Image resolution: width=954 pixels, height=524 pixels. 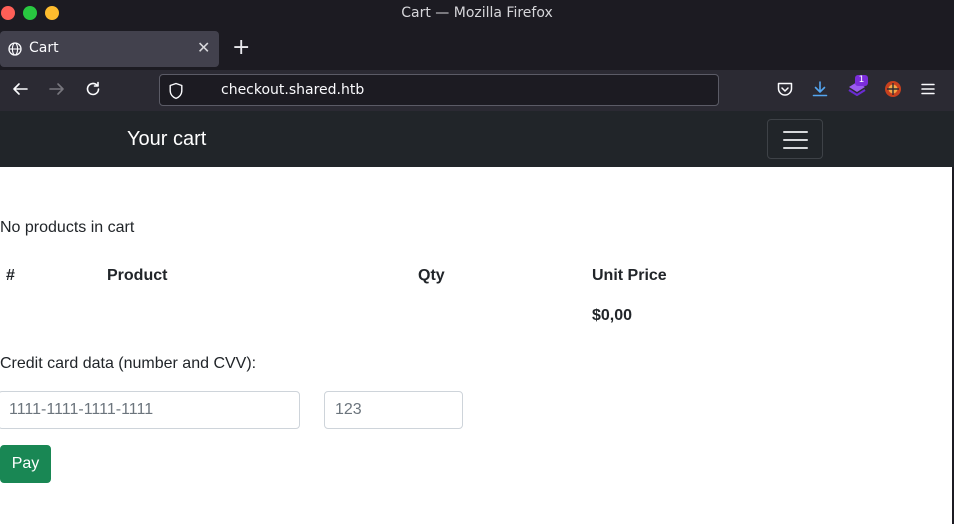 I want to click on download-icon, so click(x=820, y=91).